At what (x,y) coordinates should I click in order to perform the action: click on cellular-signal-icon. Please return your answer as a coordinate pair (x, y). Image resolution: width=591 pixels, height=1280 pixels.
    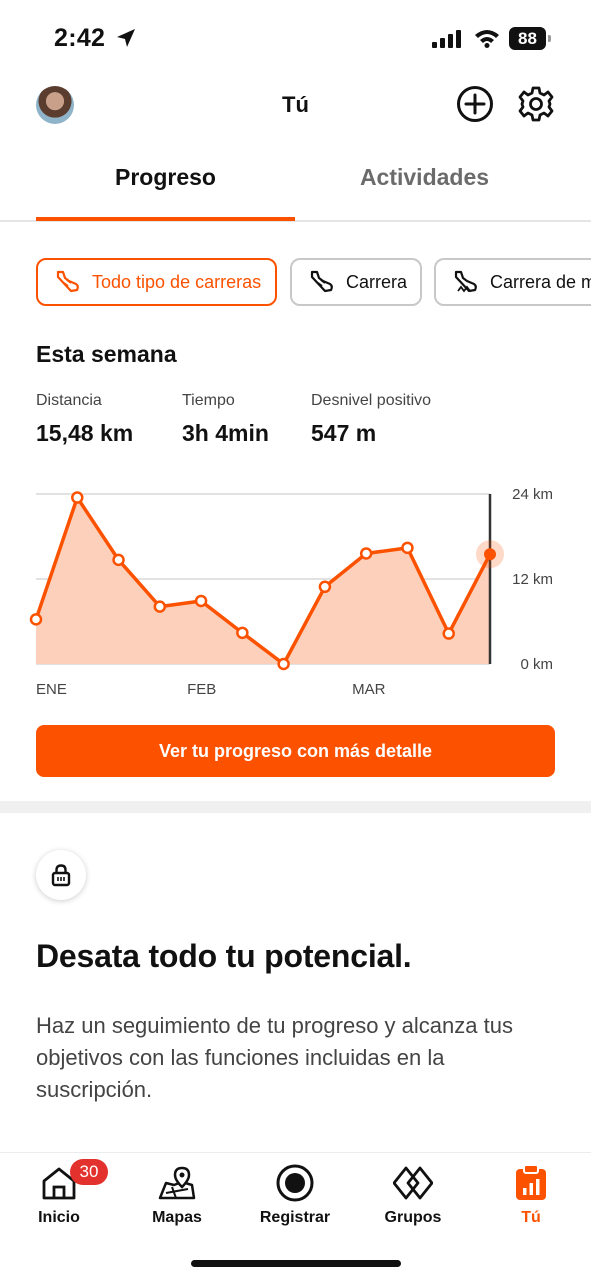
    Looking at the image, I should click on (446, 39).